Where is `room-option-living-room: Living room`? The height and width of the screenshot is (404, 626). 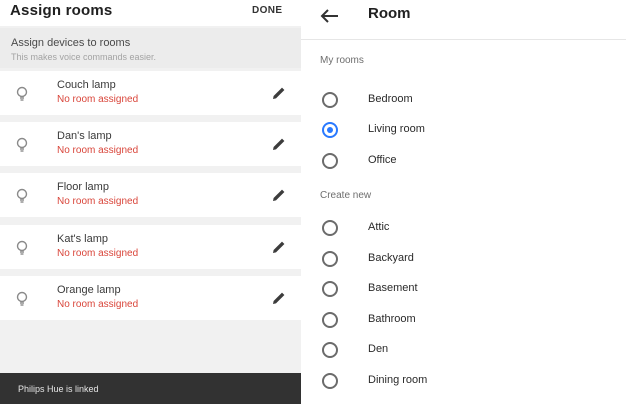 room-option-living-room: Living room is located at coordinates (463, 129).